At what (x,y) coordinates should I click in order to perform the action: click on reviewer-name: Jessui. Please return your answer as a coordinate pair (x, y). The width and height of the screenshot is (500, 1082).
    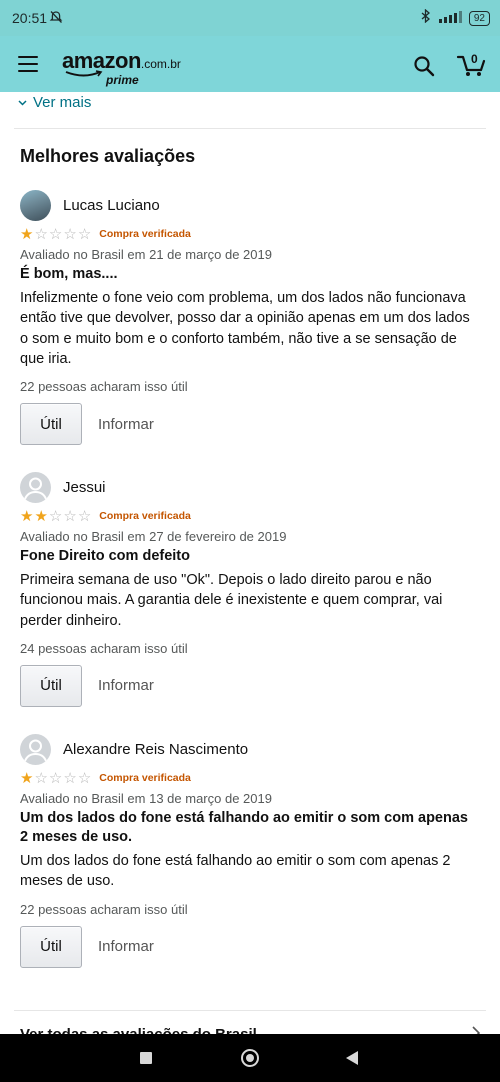
    Looking at the image, I should click on (84, 487).